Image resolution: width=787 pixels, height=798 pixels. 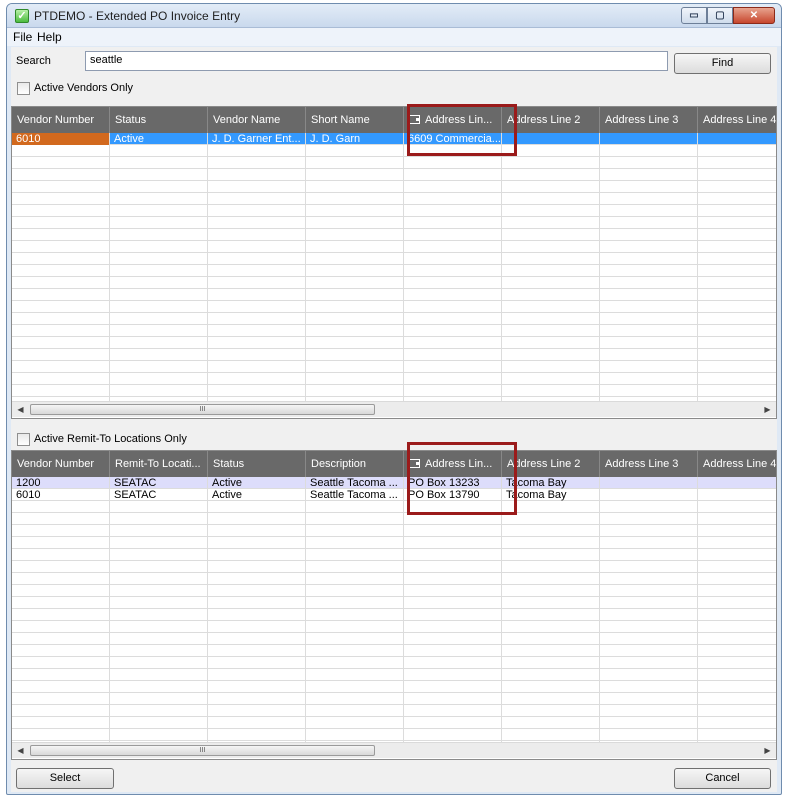 What do you see at coordinates (376, 61) in the screenshot?
I see `search-input: seattle` at bounding box center [376, 61].